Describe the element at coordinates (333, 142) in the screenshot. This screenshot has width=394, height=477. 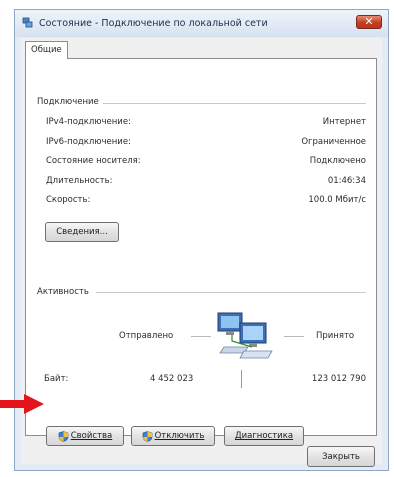
I see `ipv6-value: Ограниченное` at that location.